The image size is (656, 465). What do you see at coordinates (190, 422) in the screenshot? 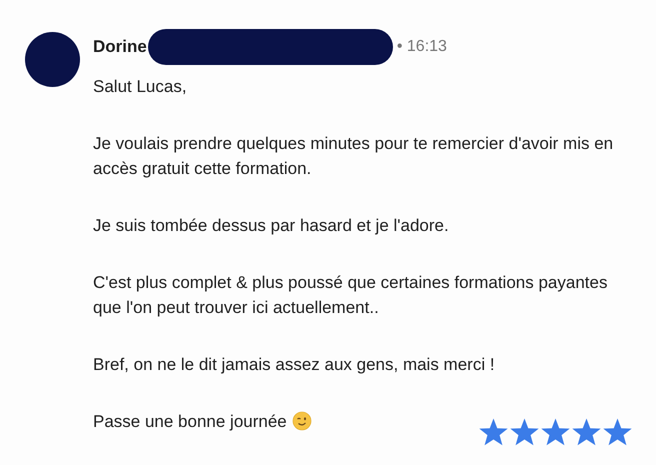
I see `message-paragraph: Passe une bonne journée` at bounding box center [190, 422].